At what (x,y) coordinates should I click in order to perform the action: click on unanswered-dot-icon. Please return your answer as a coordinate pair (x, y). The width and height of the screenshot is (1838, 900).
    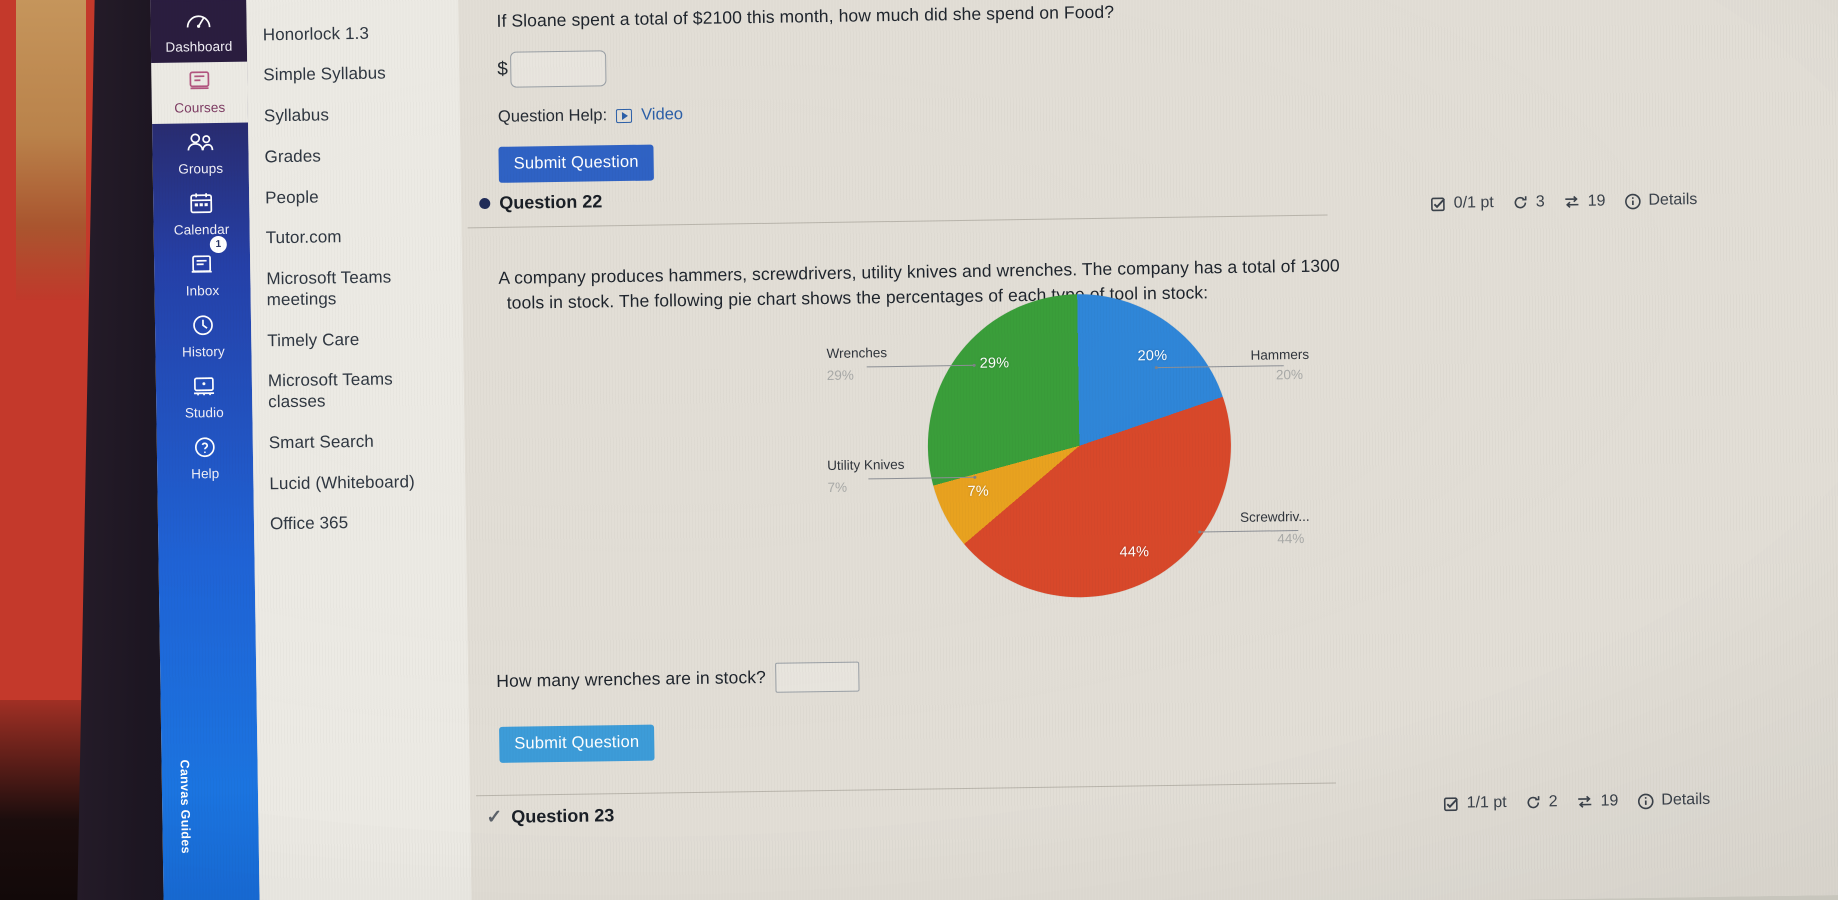
    Looking at the image, I should click on (485, 203).